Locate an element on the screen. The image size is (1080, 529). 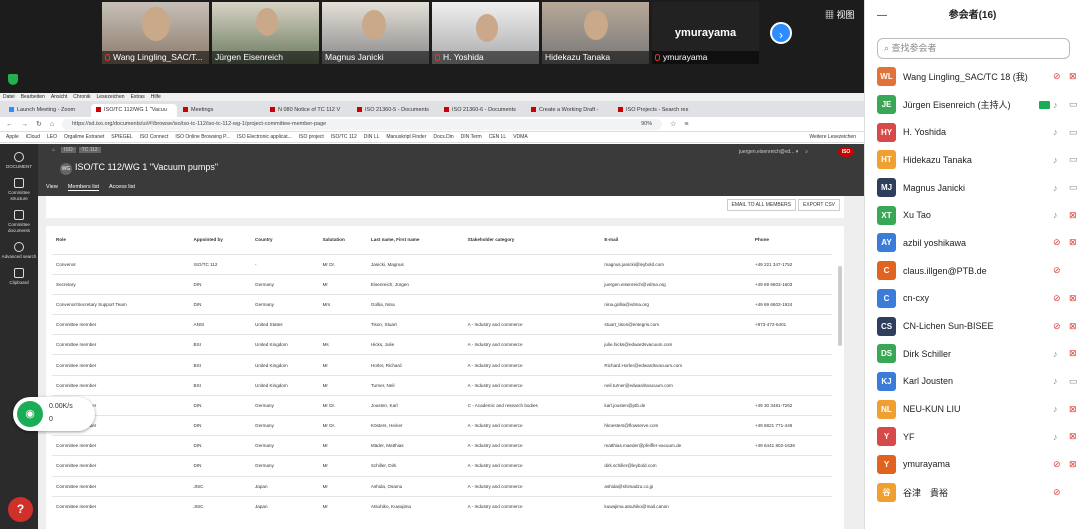
participant-row: Ccn-cxy ⊘ ⊠ is located at coordinates (978, 299).